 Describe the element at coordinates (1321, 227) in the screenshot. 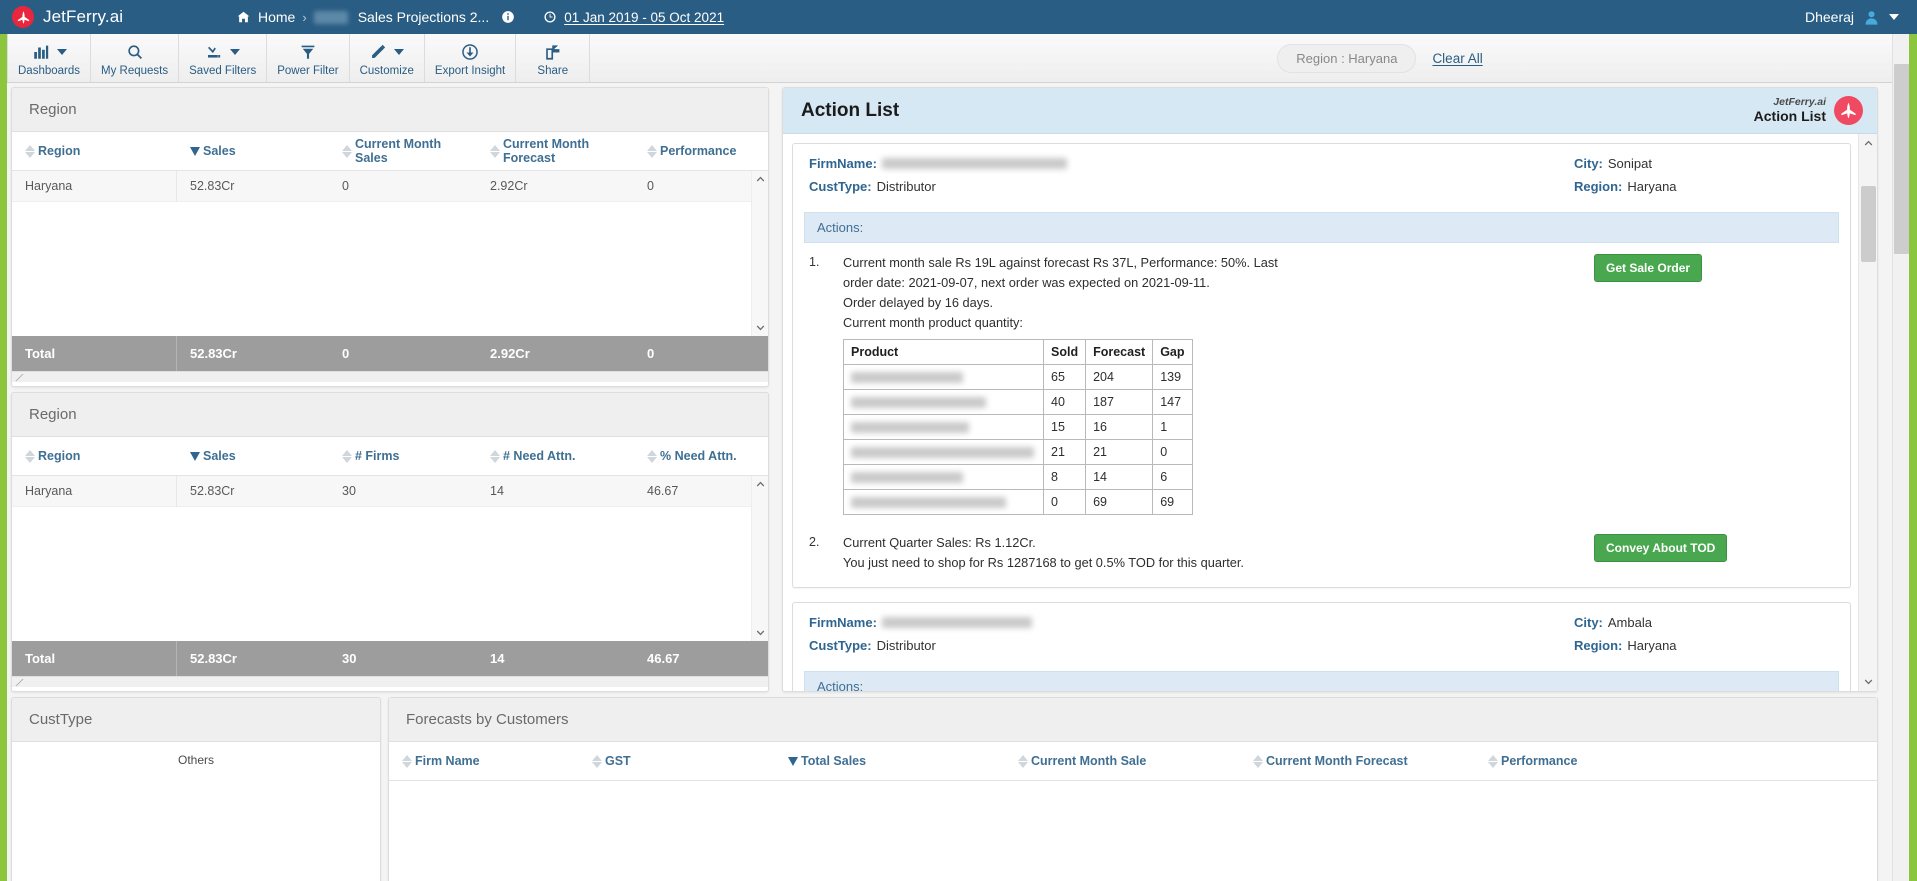

I see `actions-band: Actions:` at that location.